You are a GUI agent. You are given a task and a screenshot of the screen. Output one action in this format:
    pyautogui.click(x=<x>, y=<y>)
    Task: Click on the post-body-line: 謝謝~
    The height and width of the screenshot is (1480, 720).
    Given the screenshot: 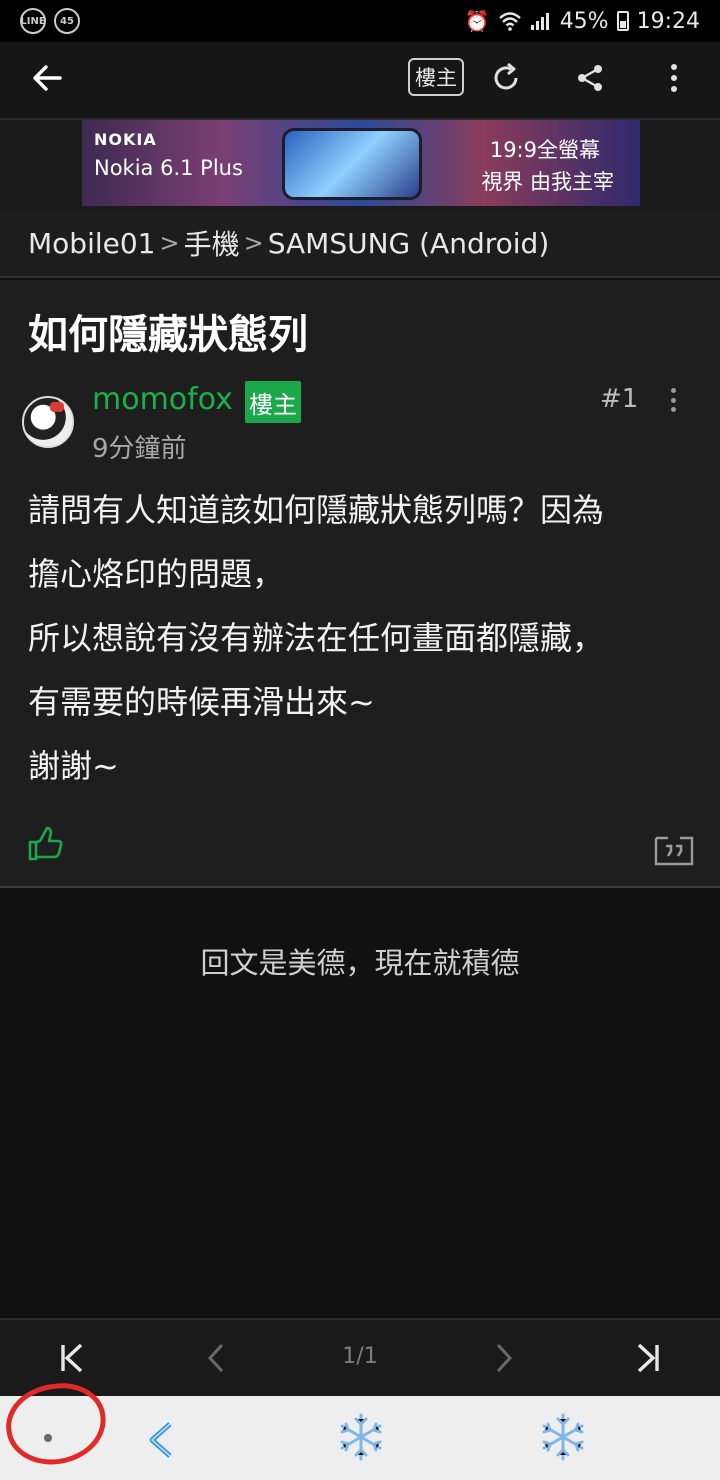 What is the action you would take?
    pyautogui.click(x=73, y=766)
    